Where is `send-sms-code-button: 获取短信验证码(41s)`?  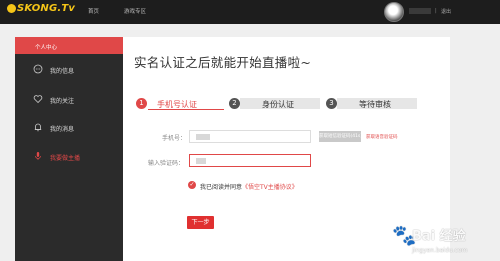
send-sms-code-button: 获取短信验证码(41s) is located at coordinates (340, 136).